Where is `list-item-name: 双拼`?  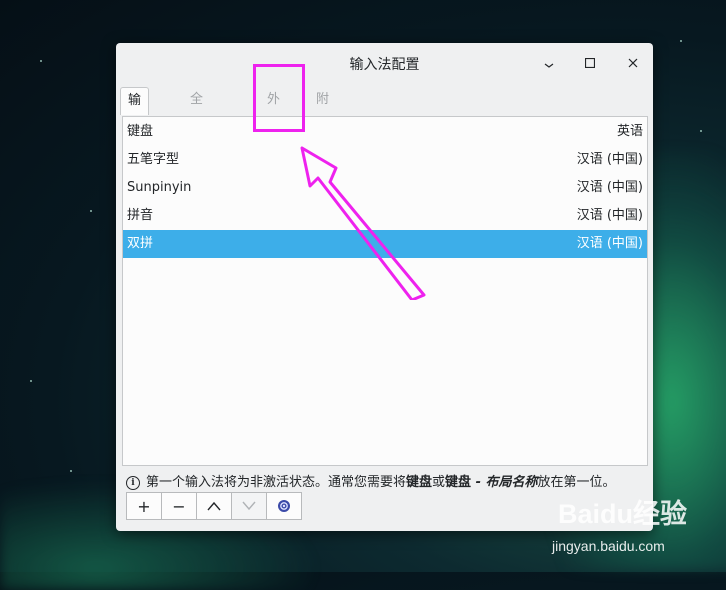 list-item-name: 双拼 is located at coordinates (140, 243).